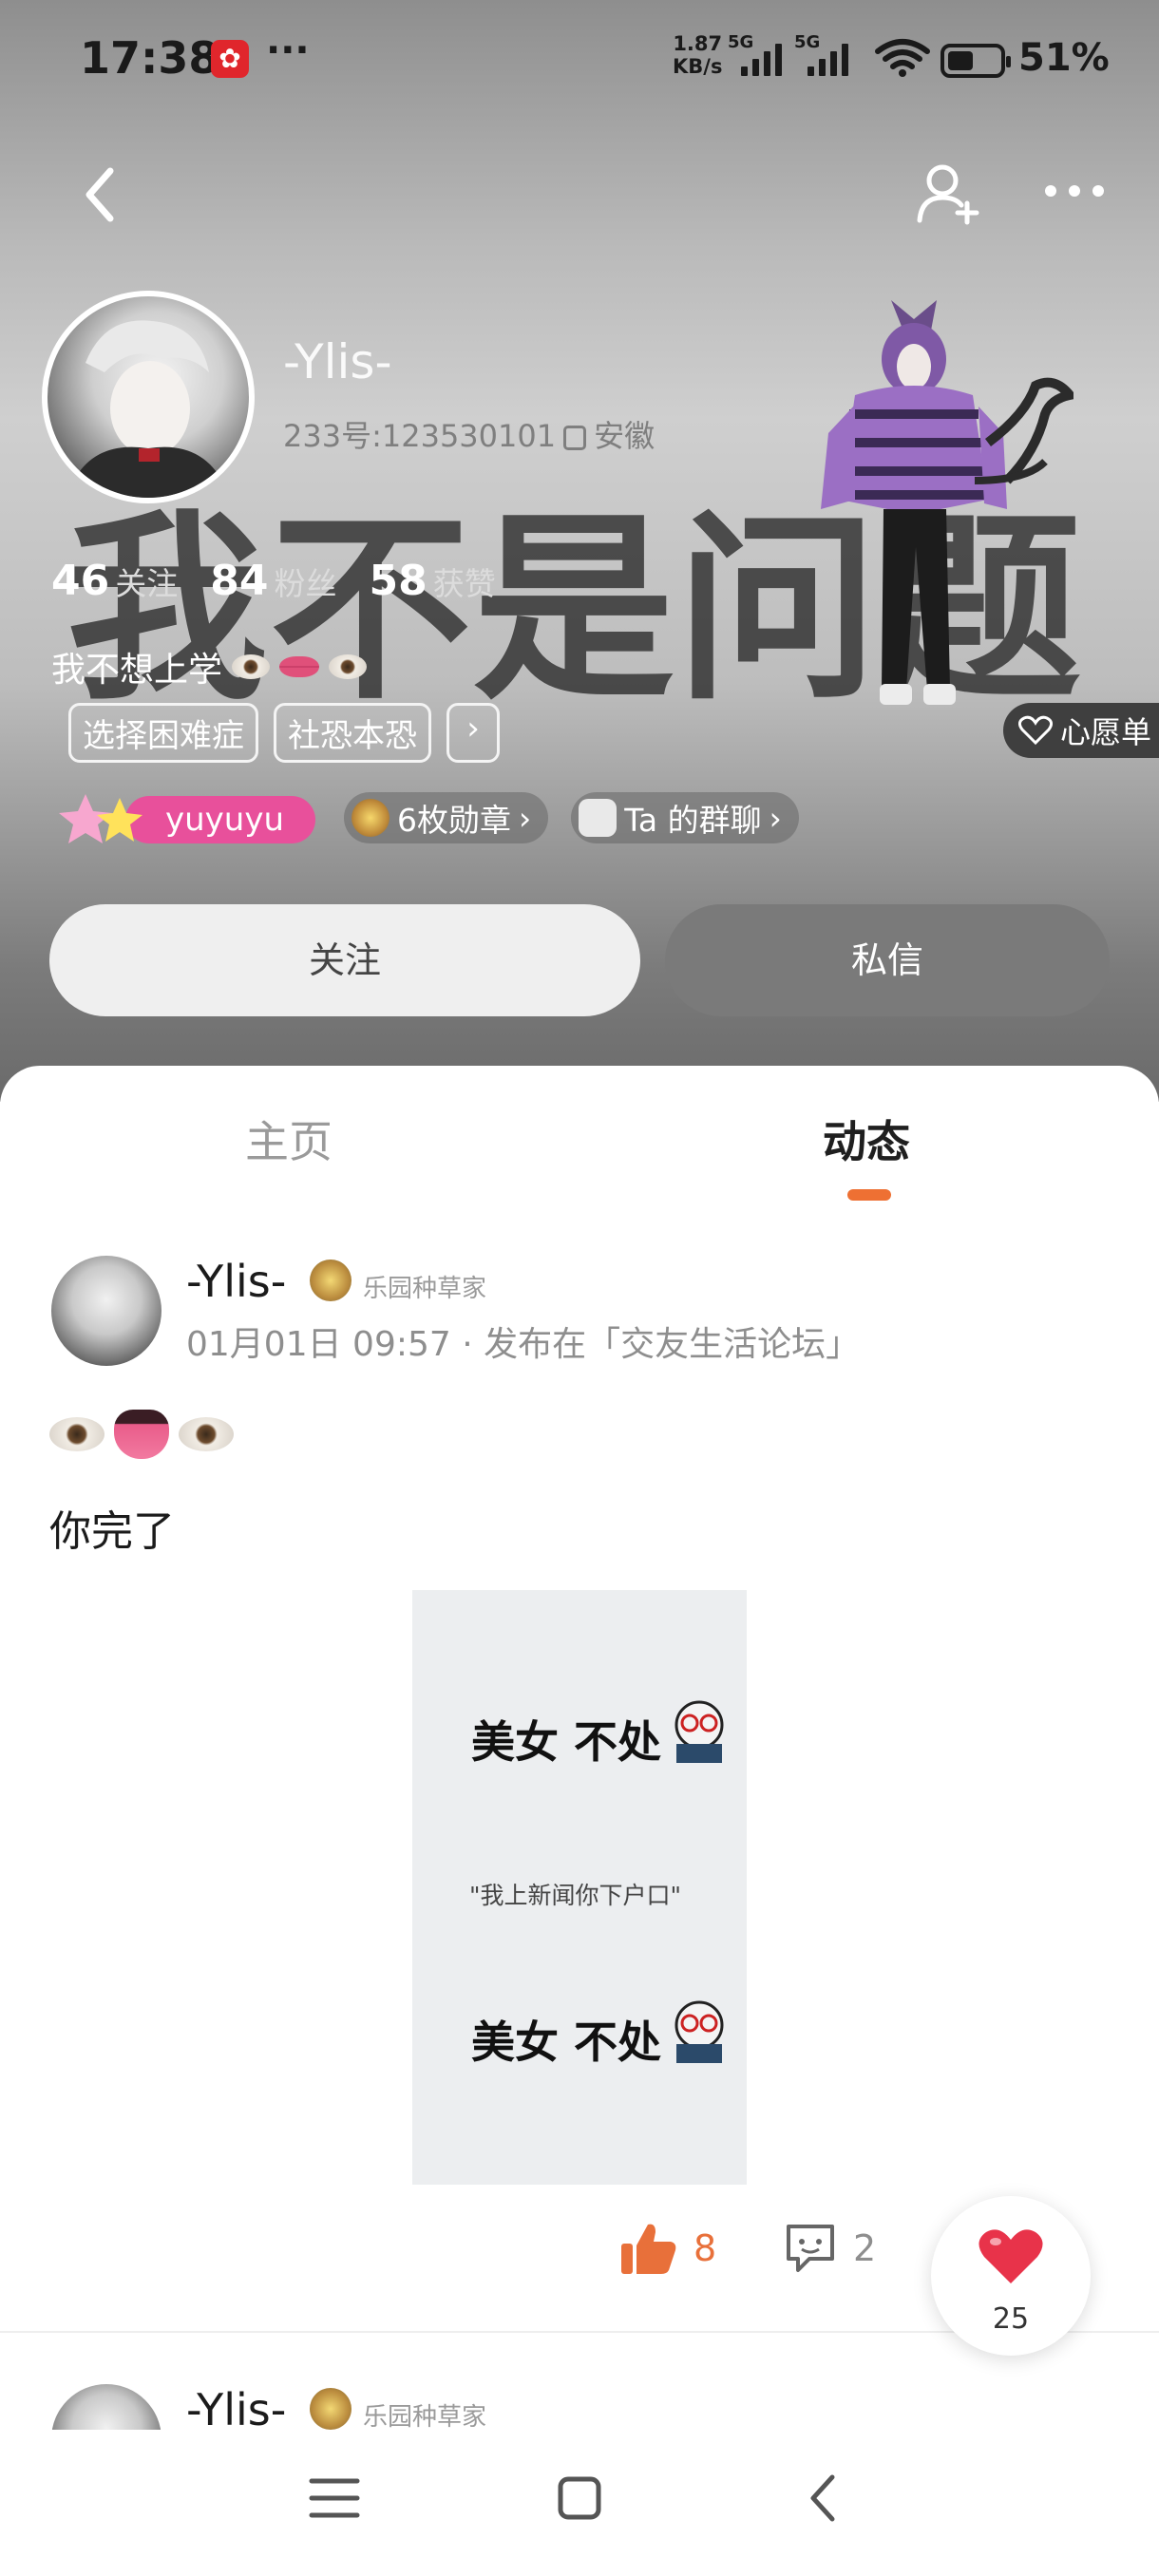 The width and height of the screenshot is (1159, 2576). Describe the element at coordinates (337, 361) in the screenshot. I see `profile-username: -Ylis-` at that location.